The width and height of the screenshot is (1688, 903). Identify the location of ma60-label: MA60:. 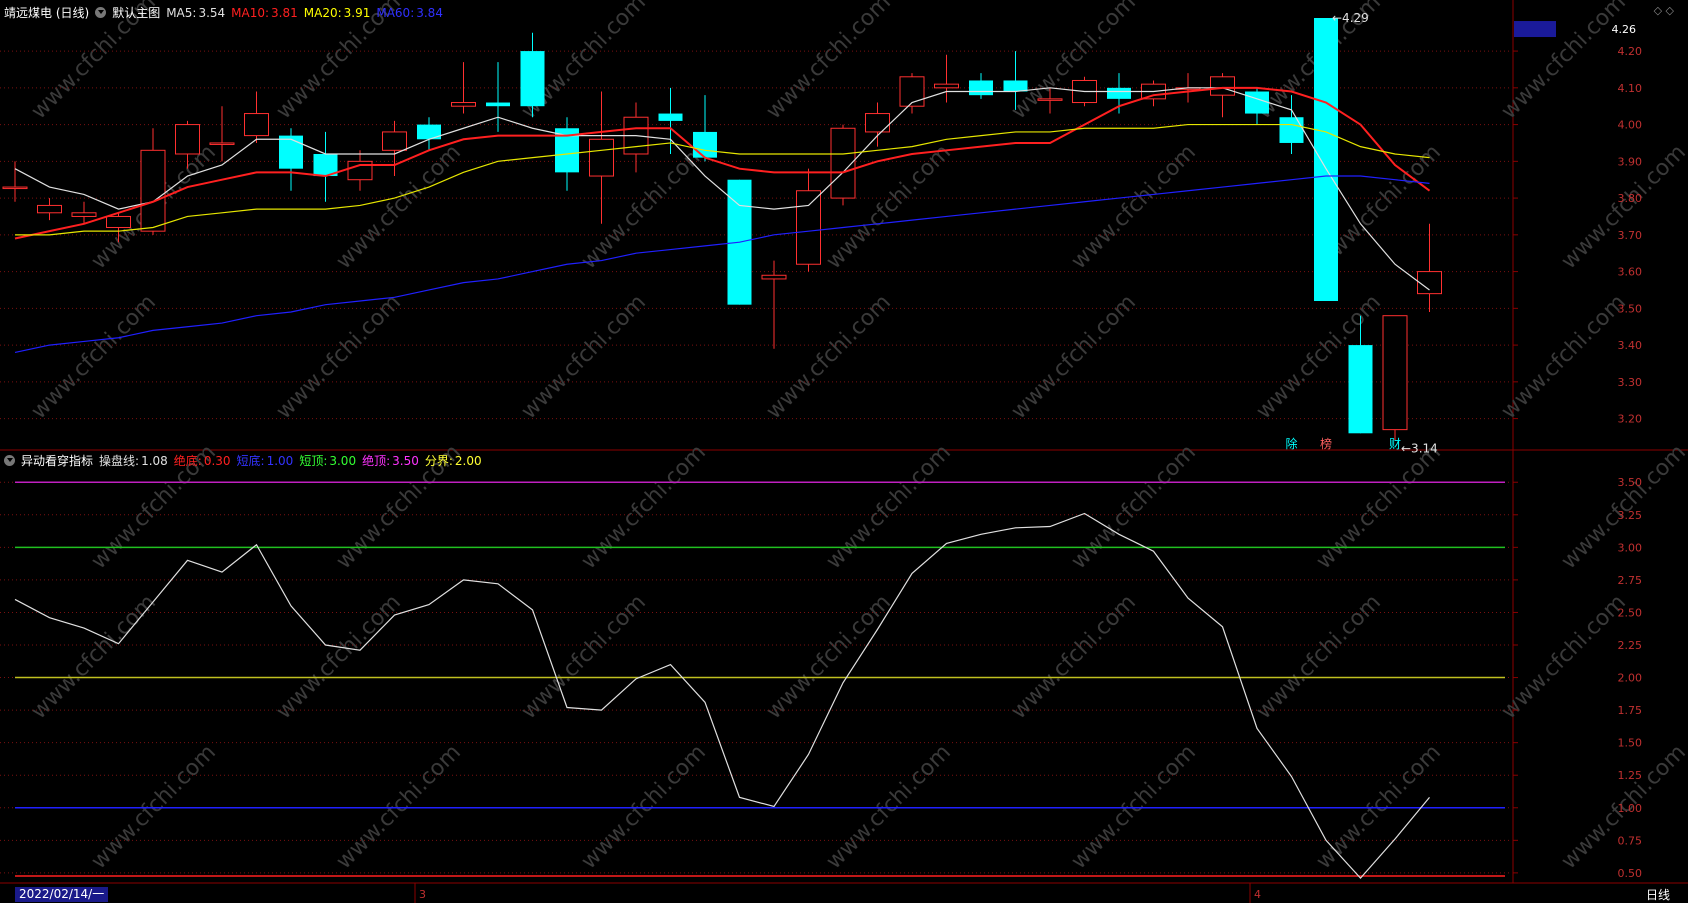
(395, 12).